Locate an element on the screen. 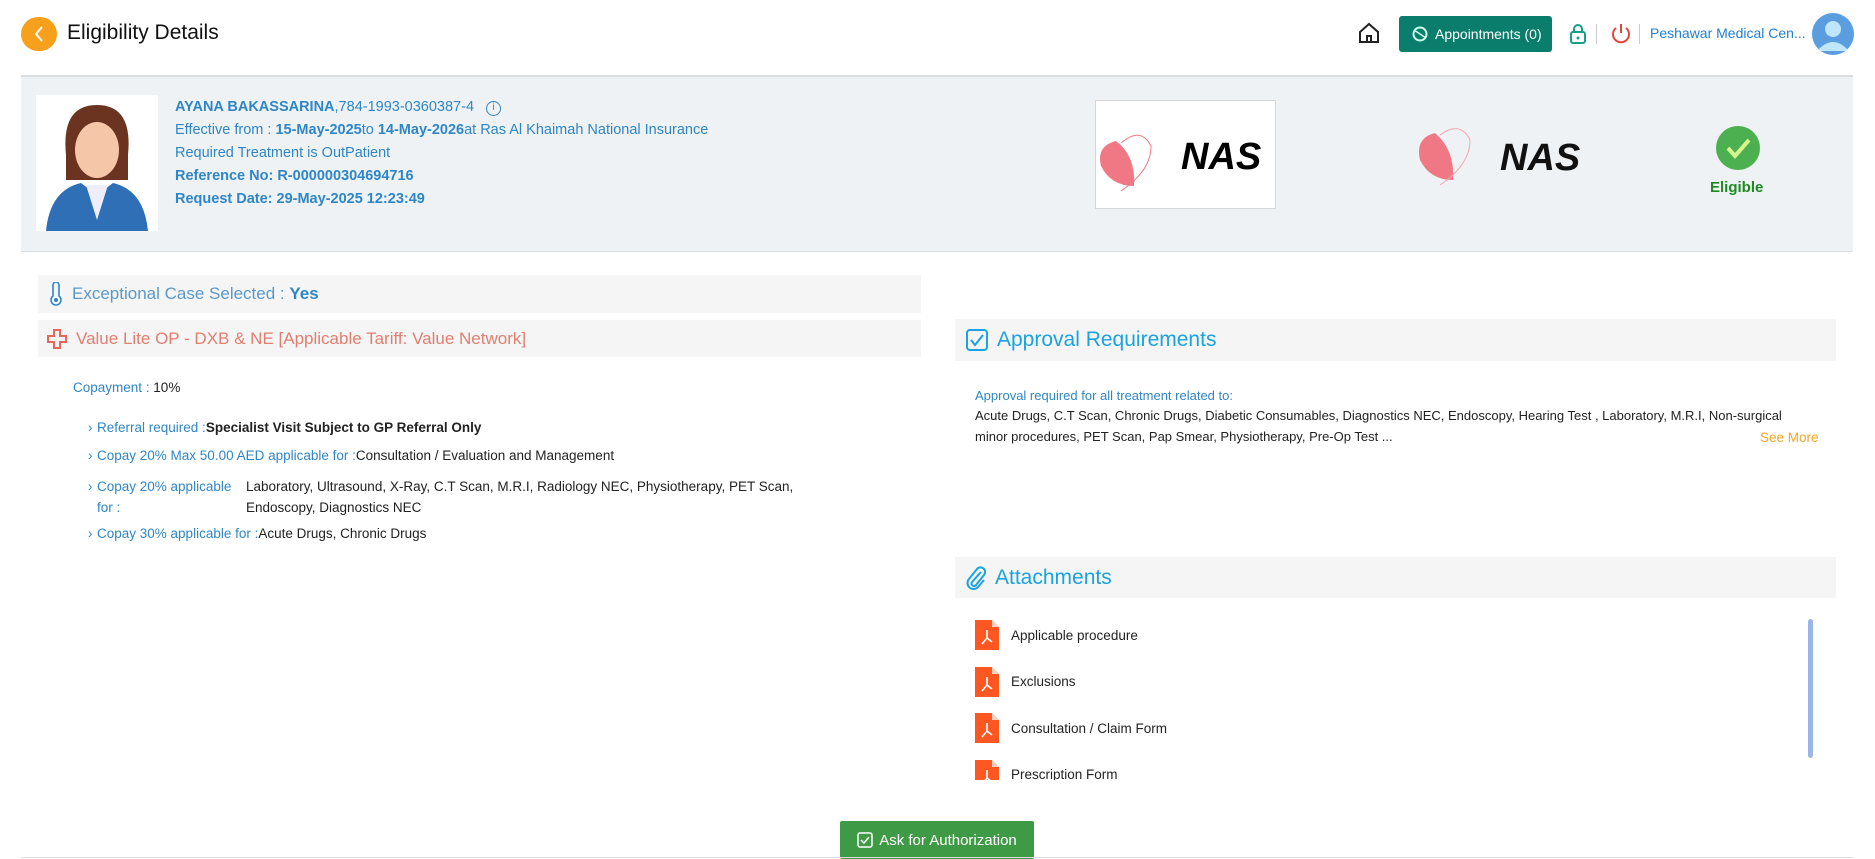 This screenshot has width=1875, height=859. tpa-logo: NAS is located at coordinates (1510, 155).